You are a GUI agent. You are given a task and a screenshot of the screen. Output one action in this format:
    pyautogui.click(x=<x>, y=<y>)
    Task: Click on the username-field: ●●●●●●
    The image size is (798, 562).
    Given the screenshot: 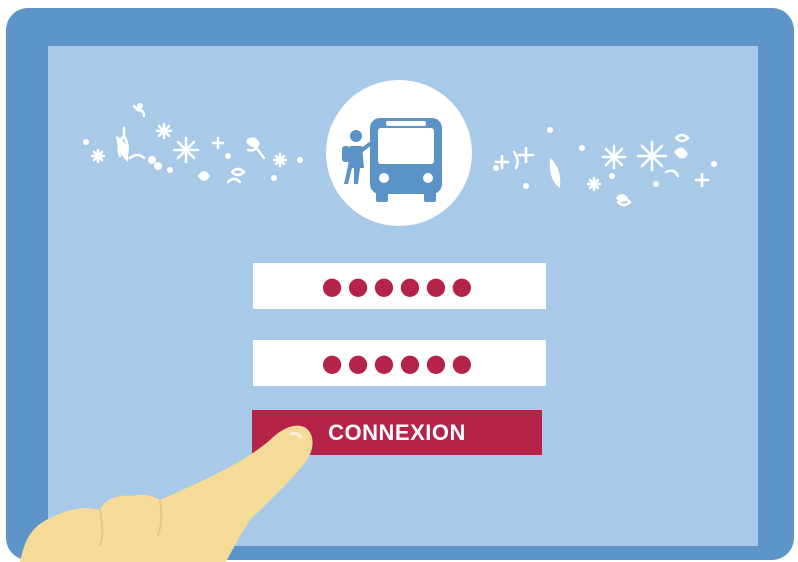 What is the action you would take?
    pyautogui.click(x=399, y=286)
    